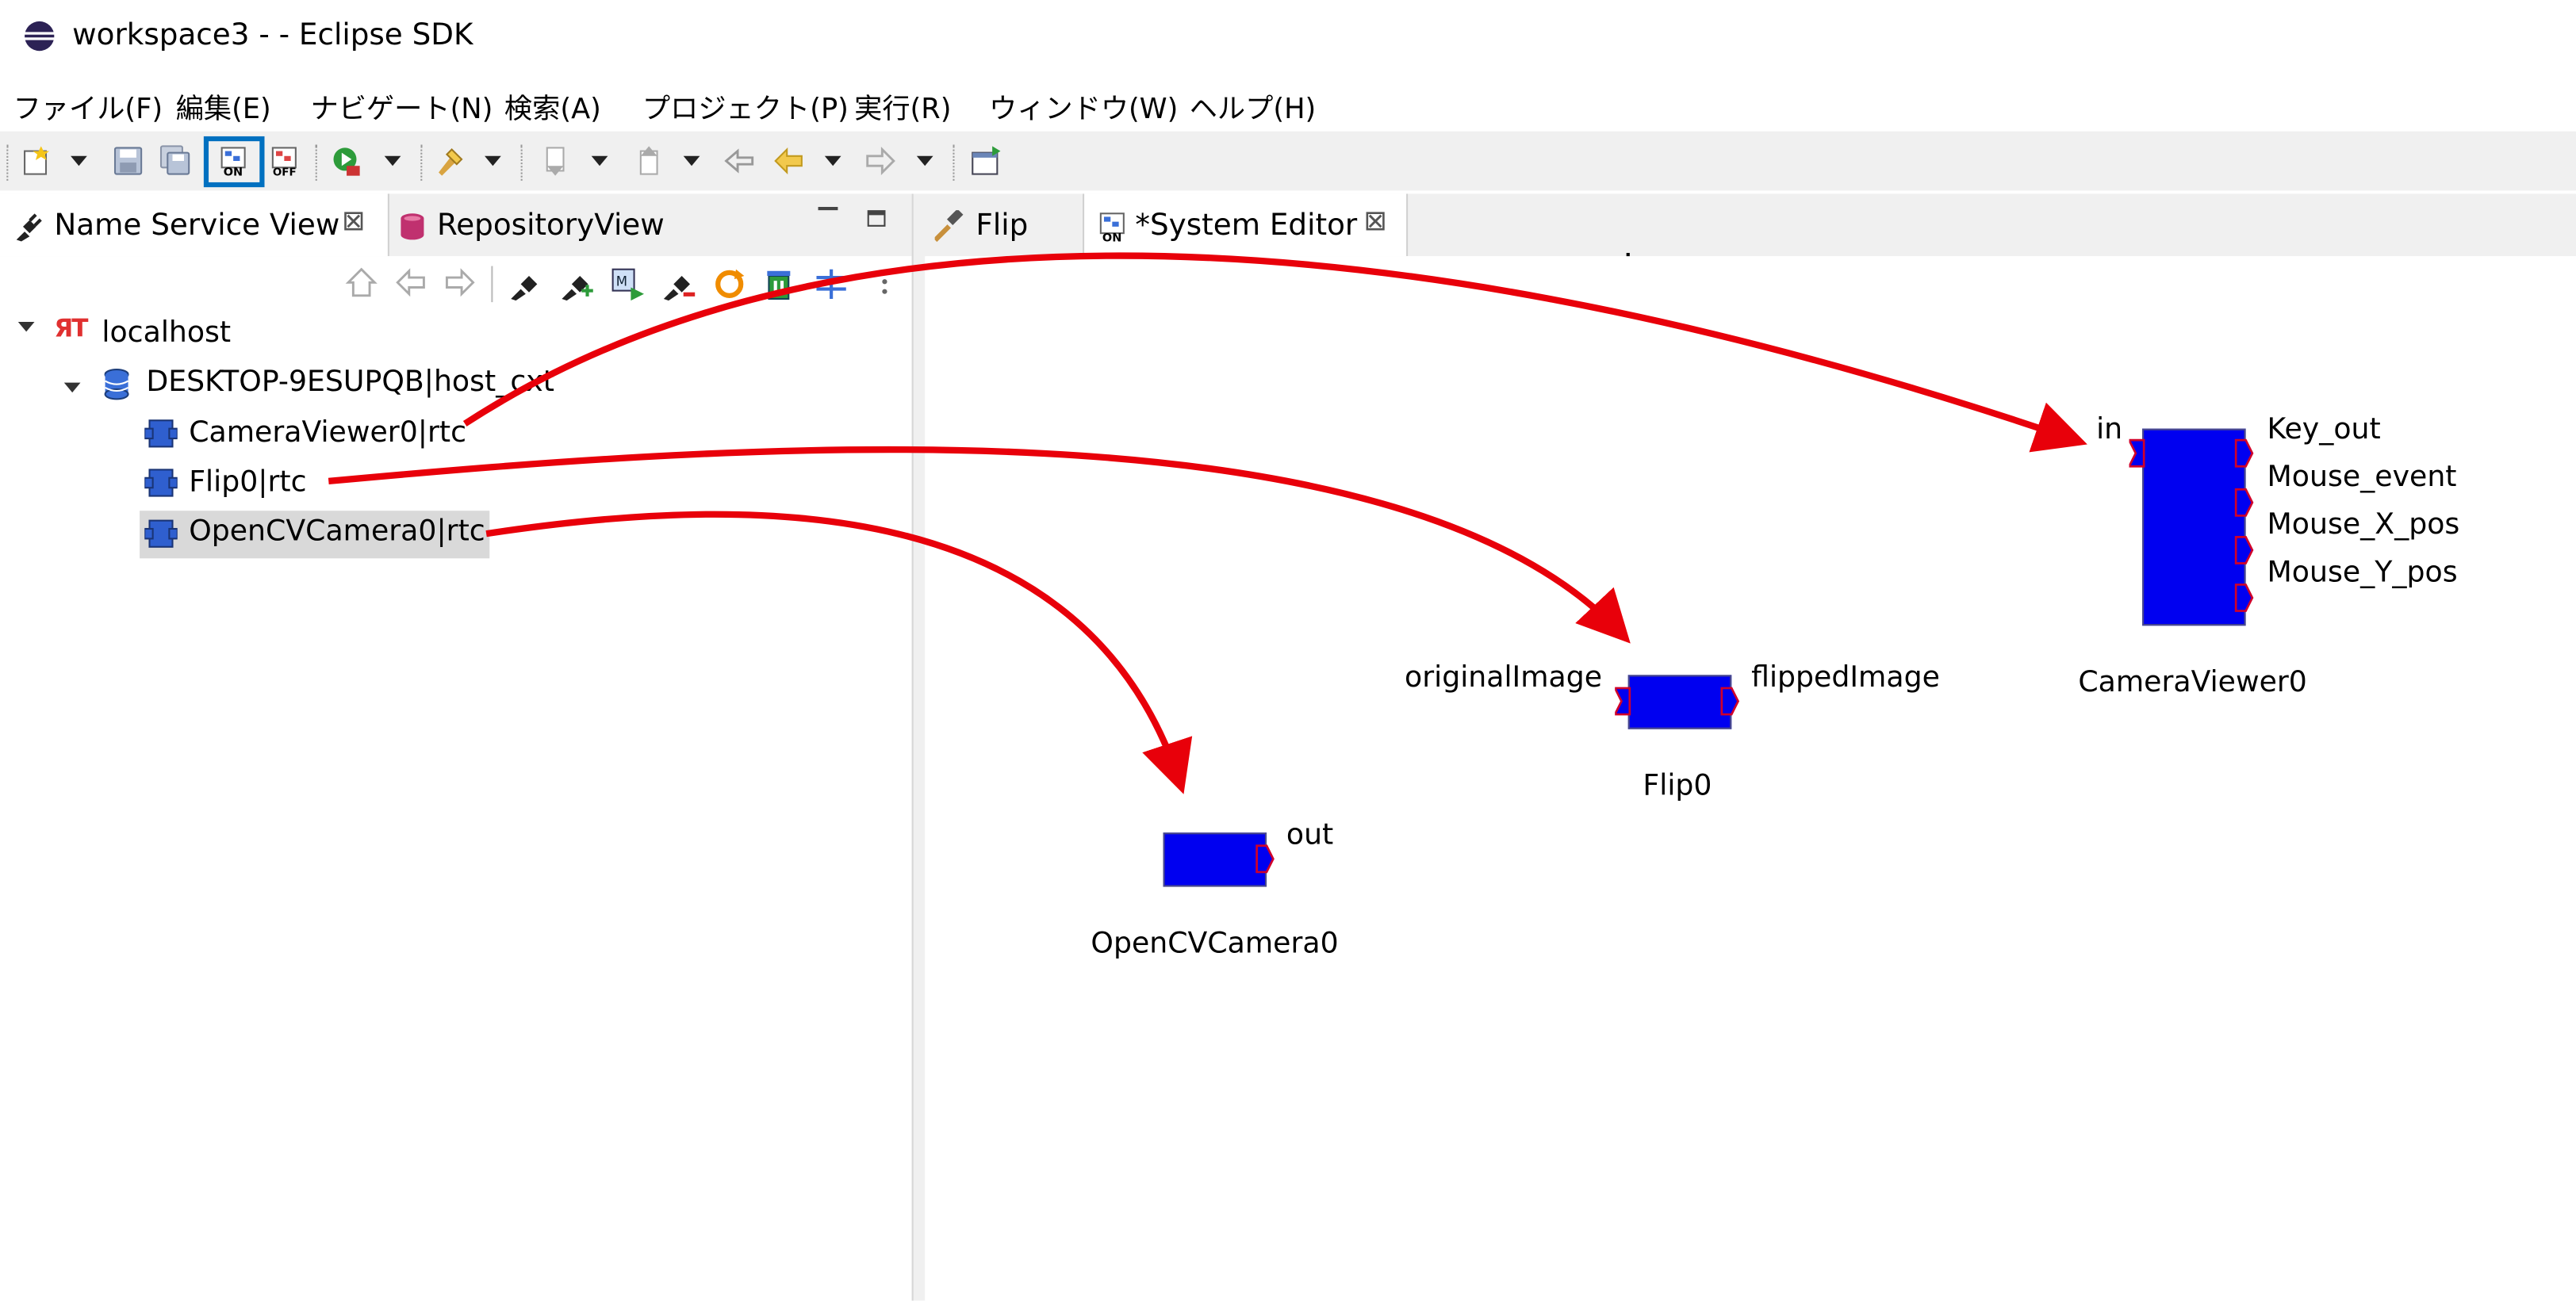 The width and height of the screenshot is (2576, 1301). Describe the element at coordinates (679, 284) in the screenshot. I see `disconnect-icon` at that location.